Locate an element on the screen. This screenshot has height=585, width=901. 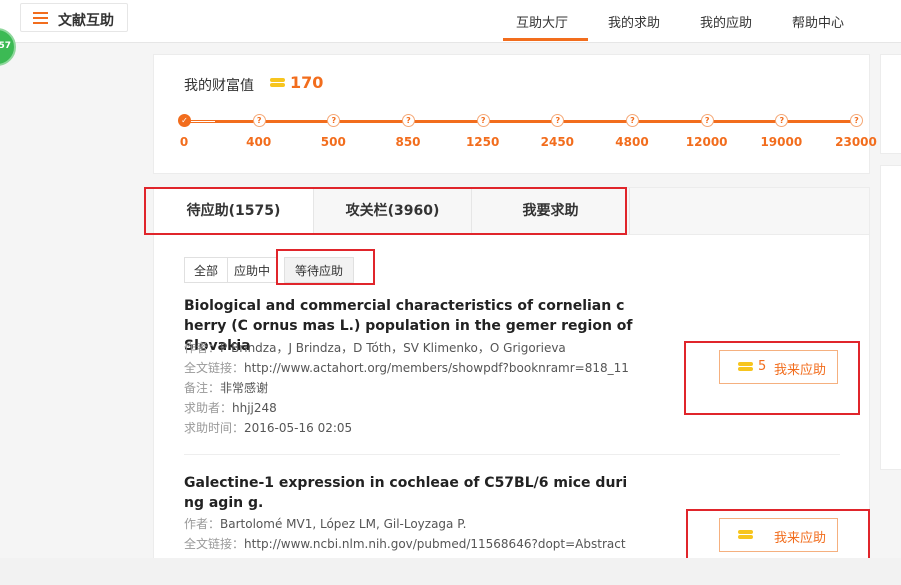
level-node-reached: ✓ is located at coordinates (184, 120).